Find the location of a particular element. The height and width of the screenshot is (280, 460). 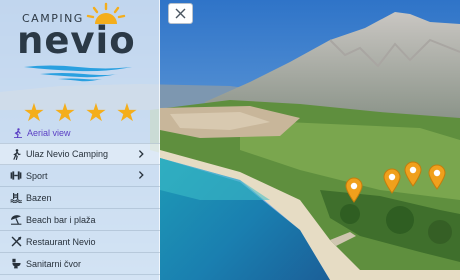

umbrella-beach-icon is located at coordinates (16, 220).